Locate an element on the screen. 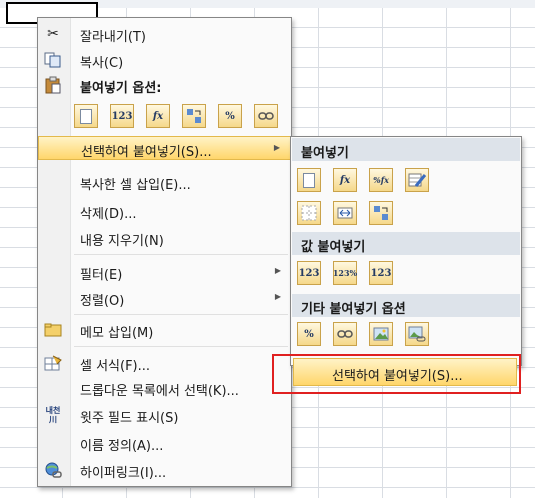 The height and width of the screenshot is (498, 535). hyperlink-icon is located at coordinates (53, 470).